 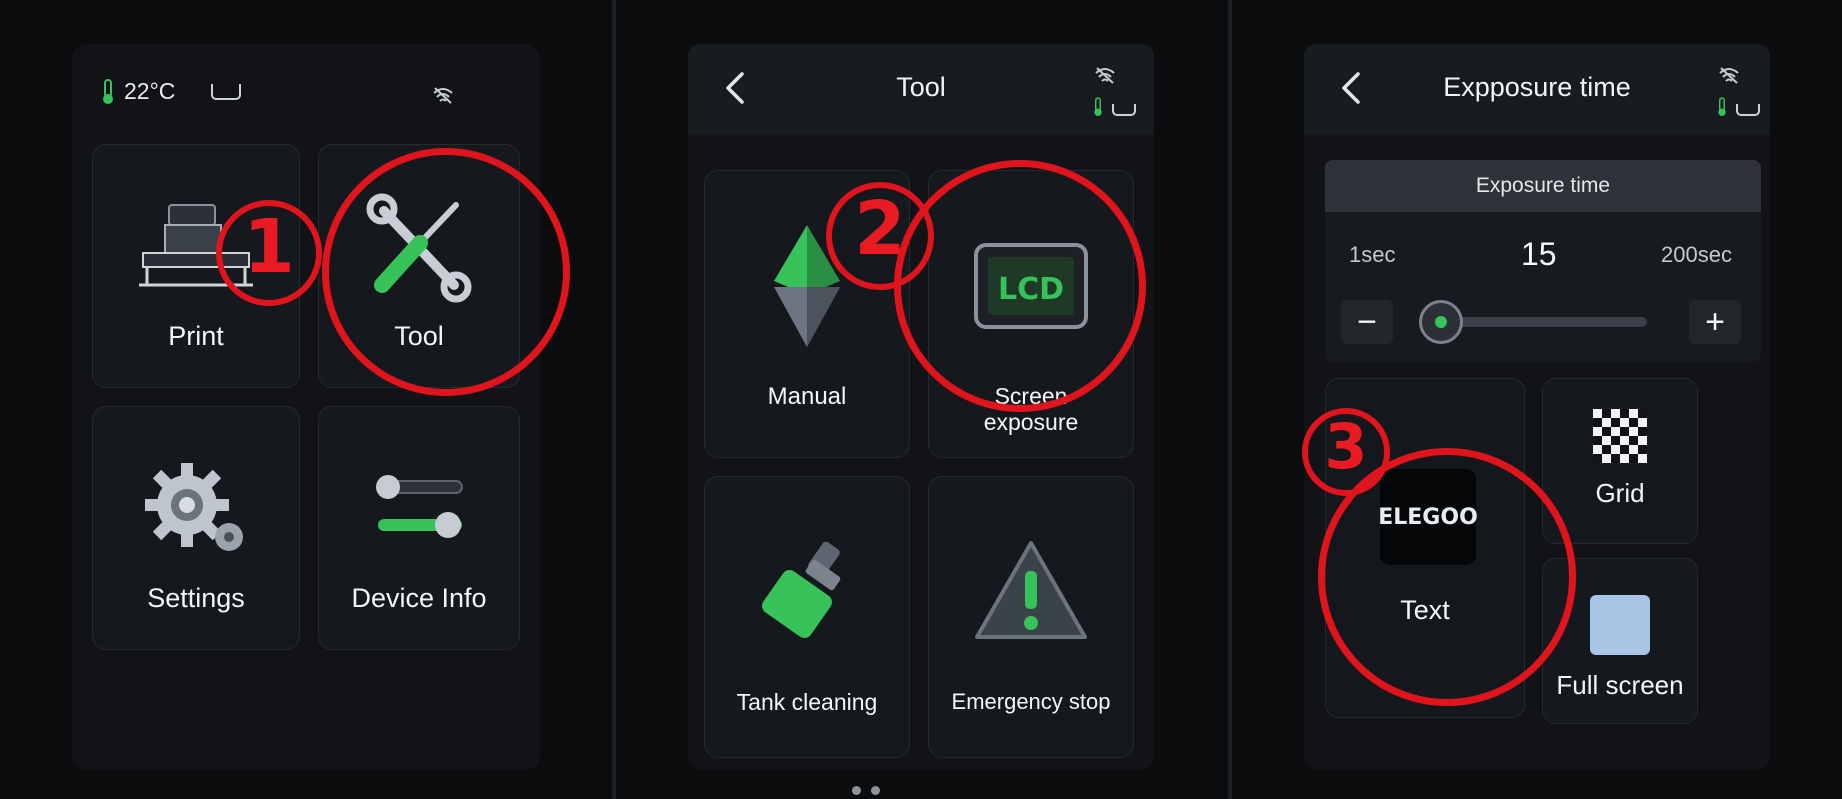 I want to click on tile-label: Print, so click(x=196, y=336).